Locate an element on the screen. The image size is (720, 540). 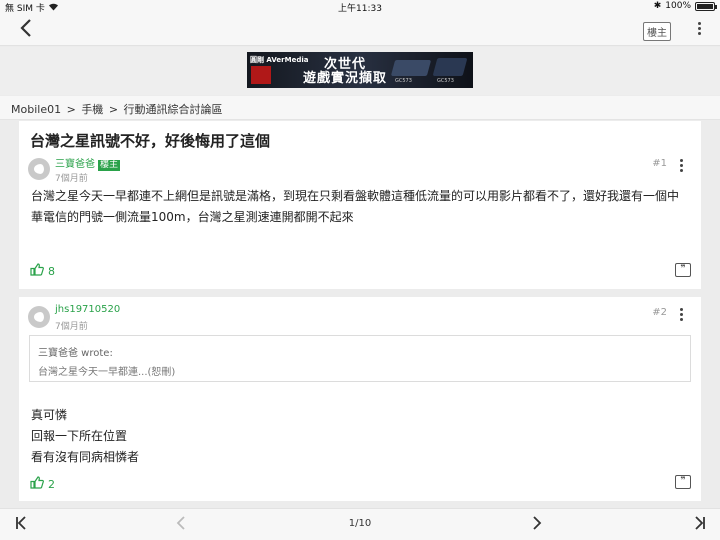
ad-brand: 圓剛 AVerMedia is located at coordinates (279, 60).